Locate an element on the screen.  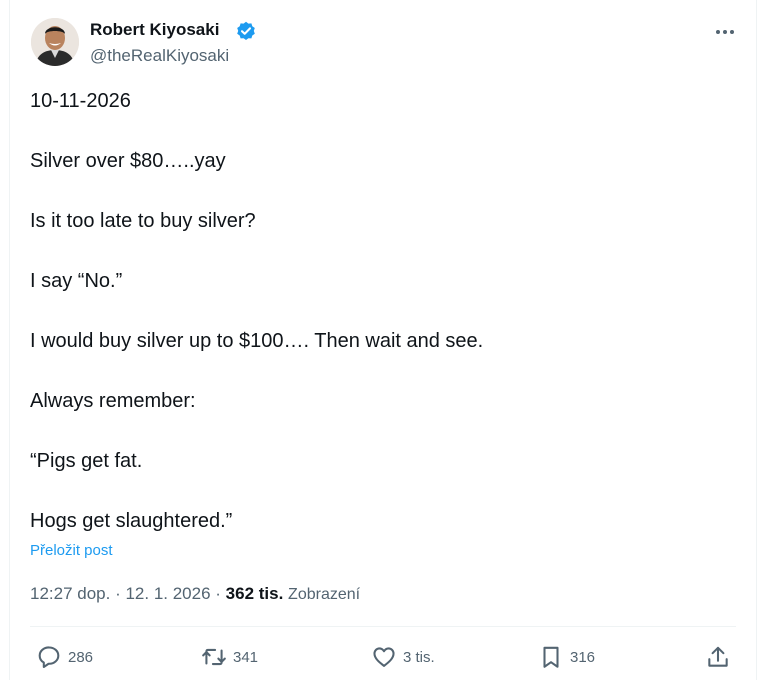
tweet-text-line: Silver over $80…..yay is located at coordinates (128, 161).